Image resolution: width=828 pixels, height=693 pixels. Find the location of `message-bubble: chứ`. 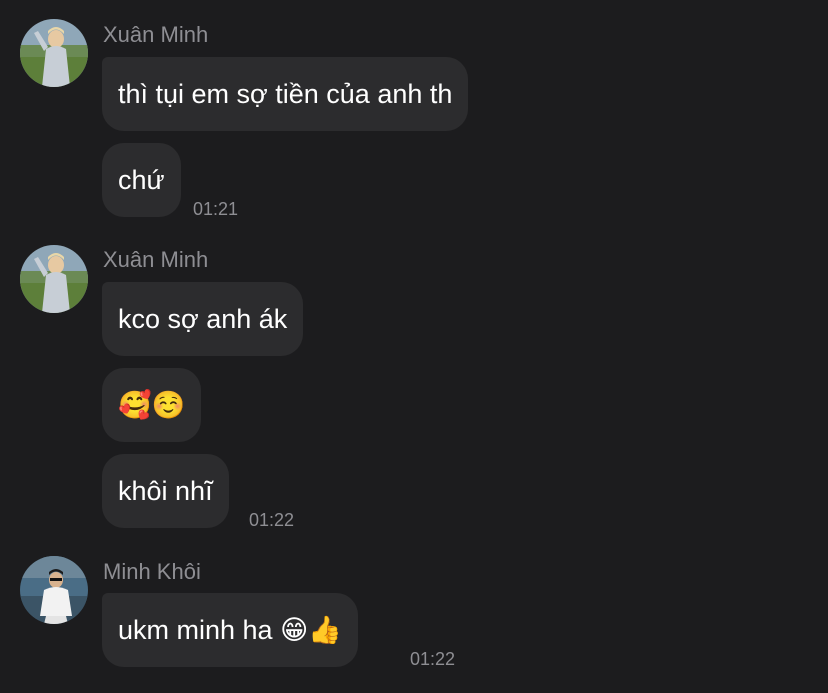

message-bubble: chứ is located at coordinates (141, 180).